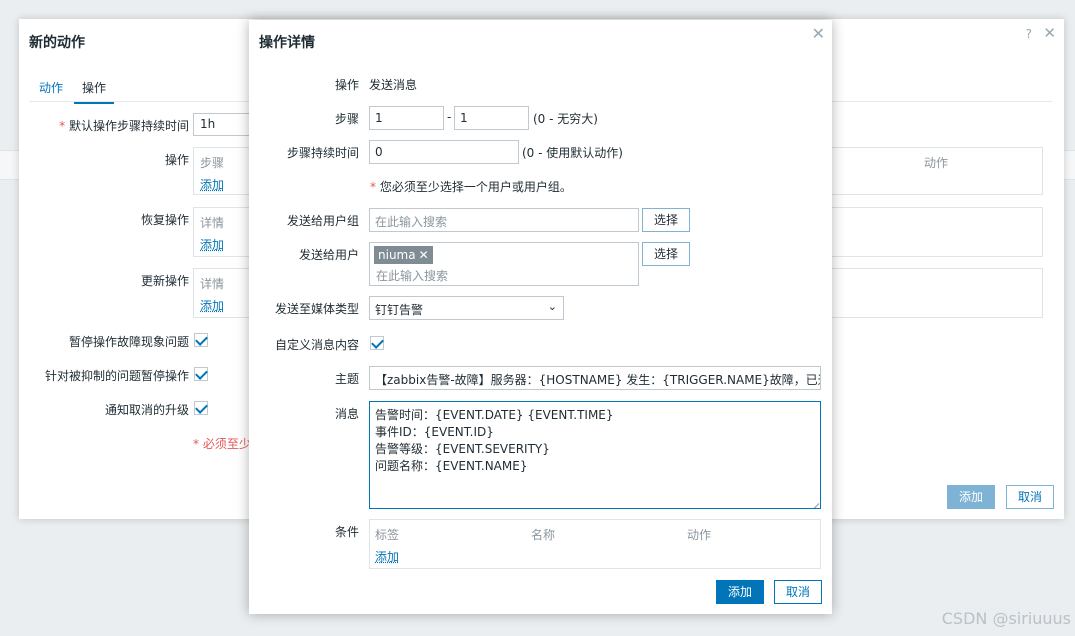  Describe the element at coordinates (287, 43) in the screenshot. I see `operation-details-title: 操作详情` at that location.